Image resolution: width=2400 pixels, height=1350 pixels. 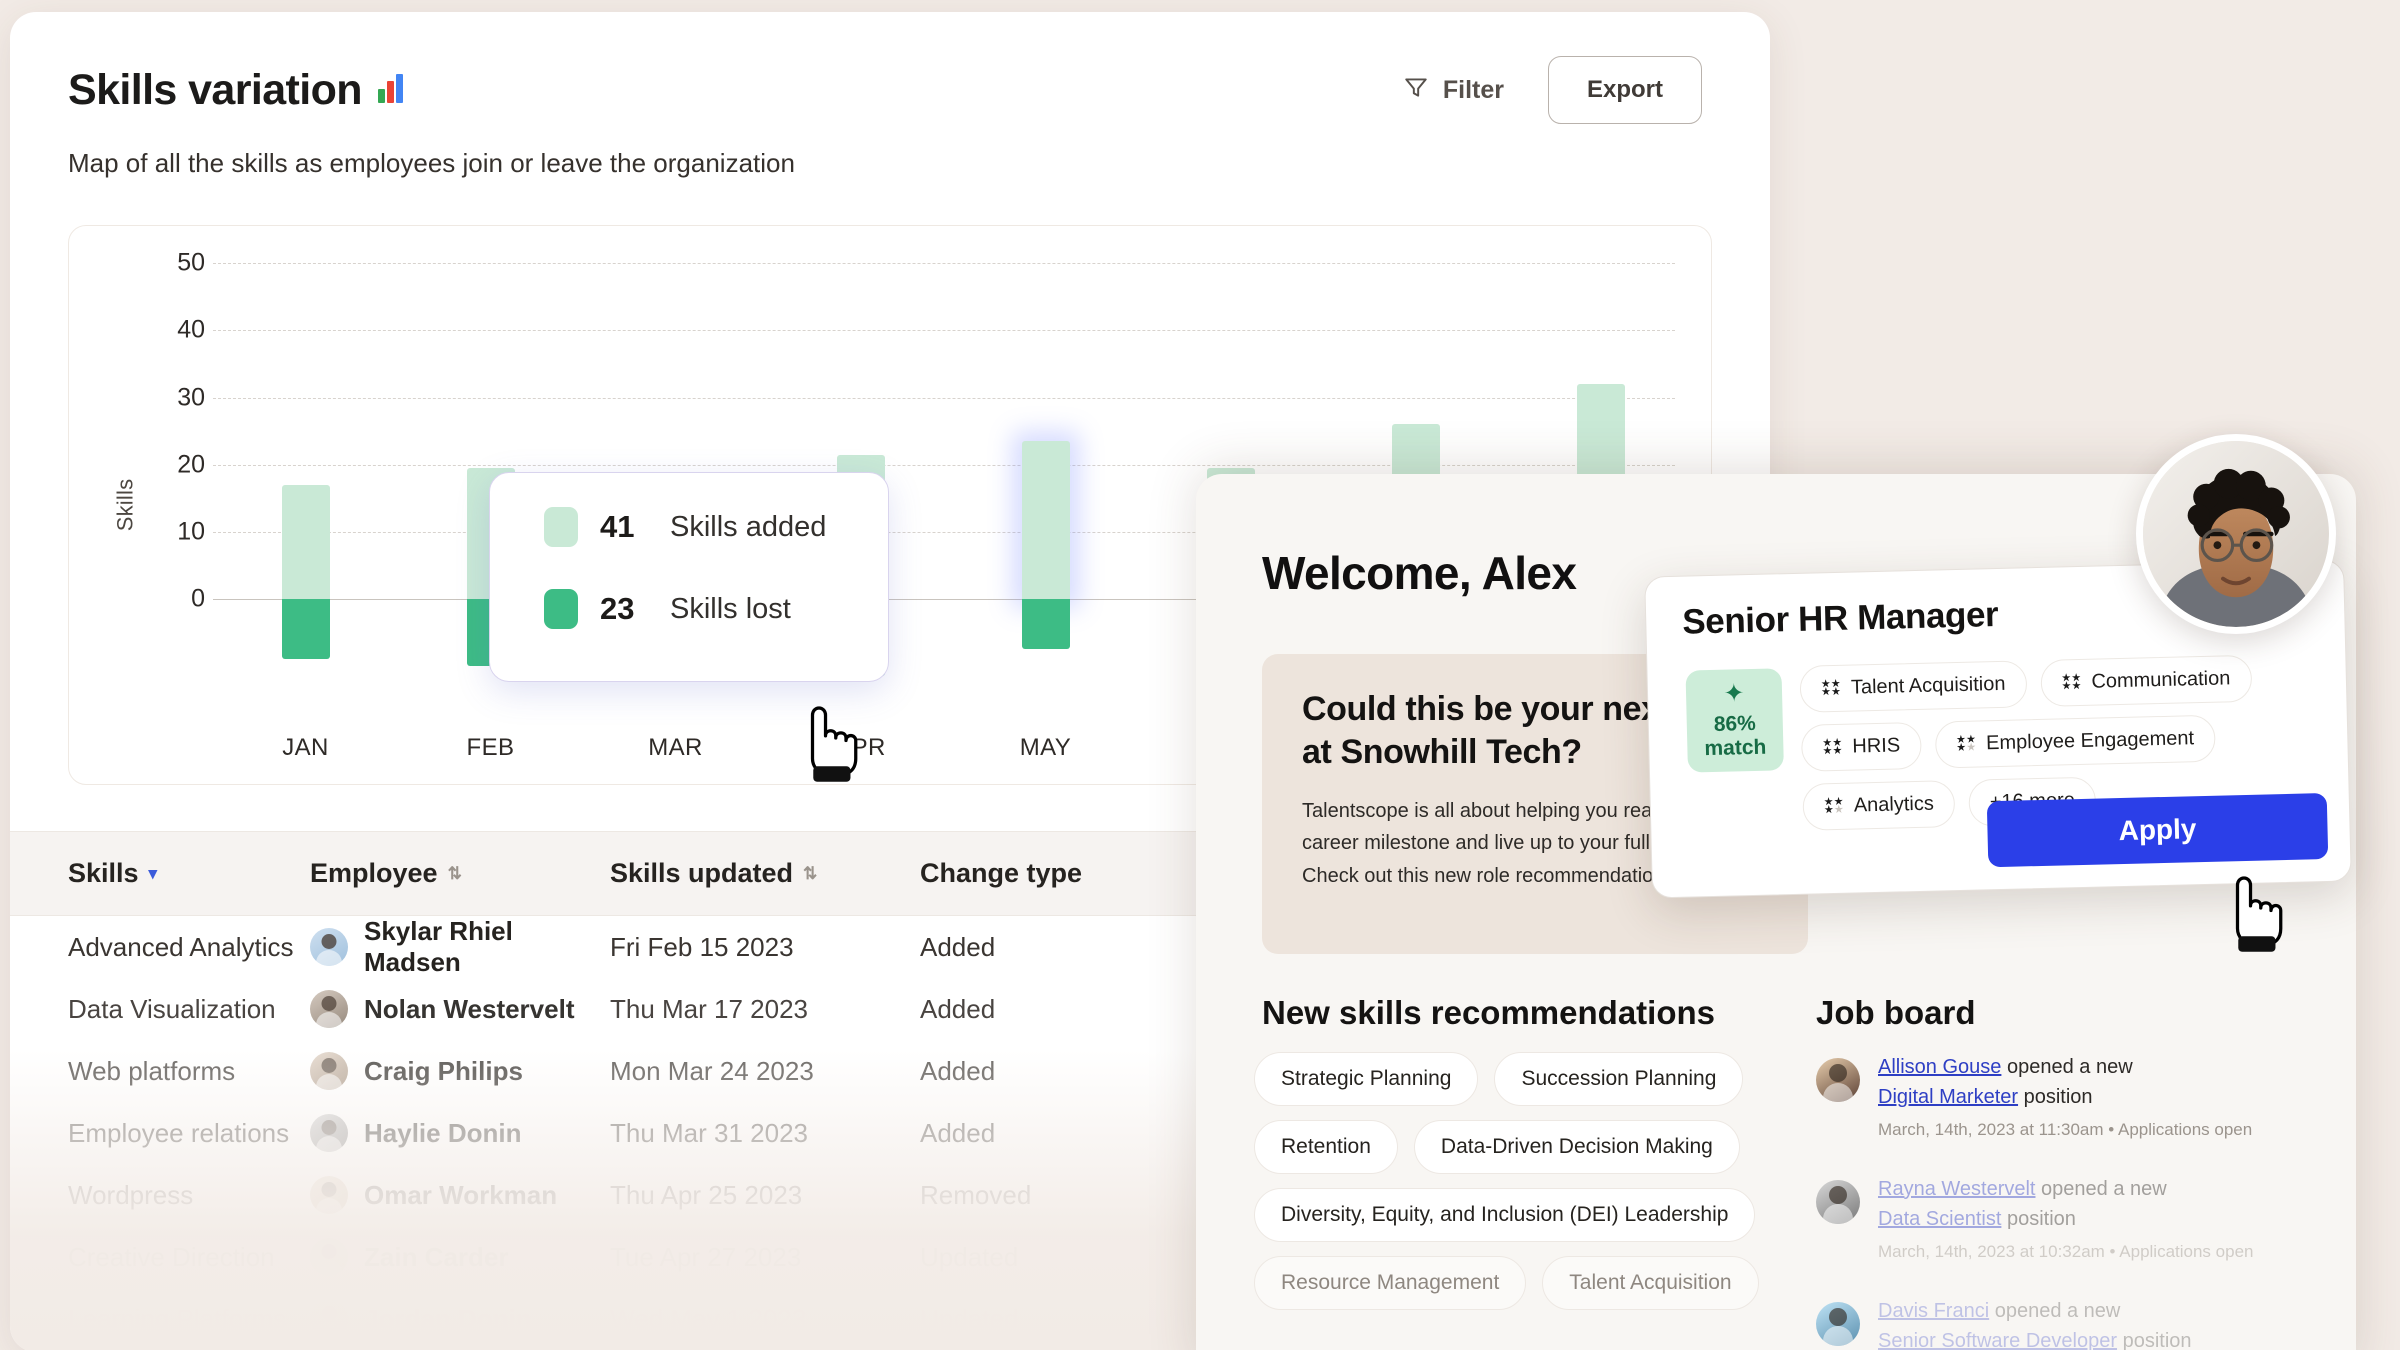 What do you see at coordinates (1933, 1311) in the screenshot?
I see `job-person-link: Davis Franci` at bounding box center [1933, 1311].